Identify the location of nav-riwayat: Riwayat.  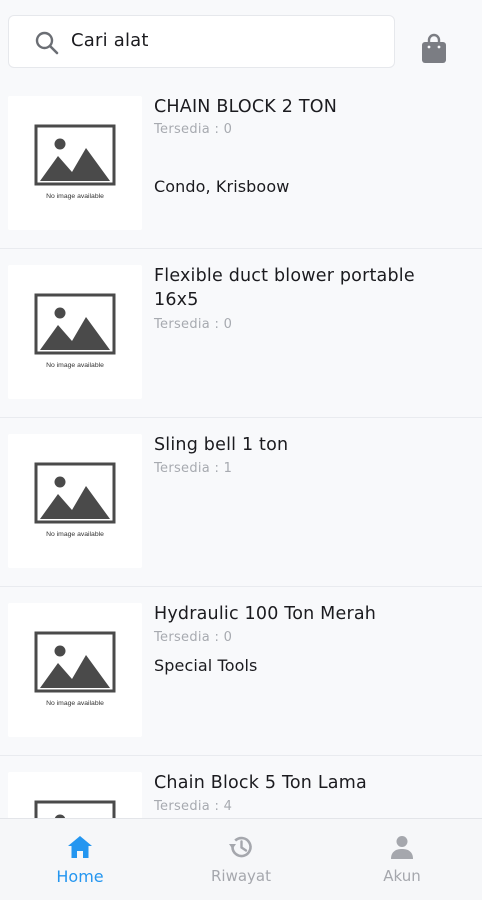
(241, 859).